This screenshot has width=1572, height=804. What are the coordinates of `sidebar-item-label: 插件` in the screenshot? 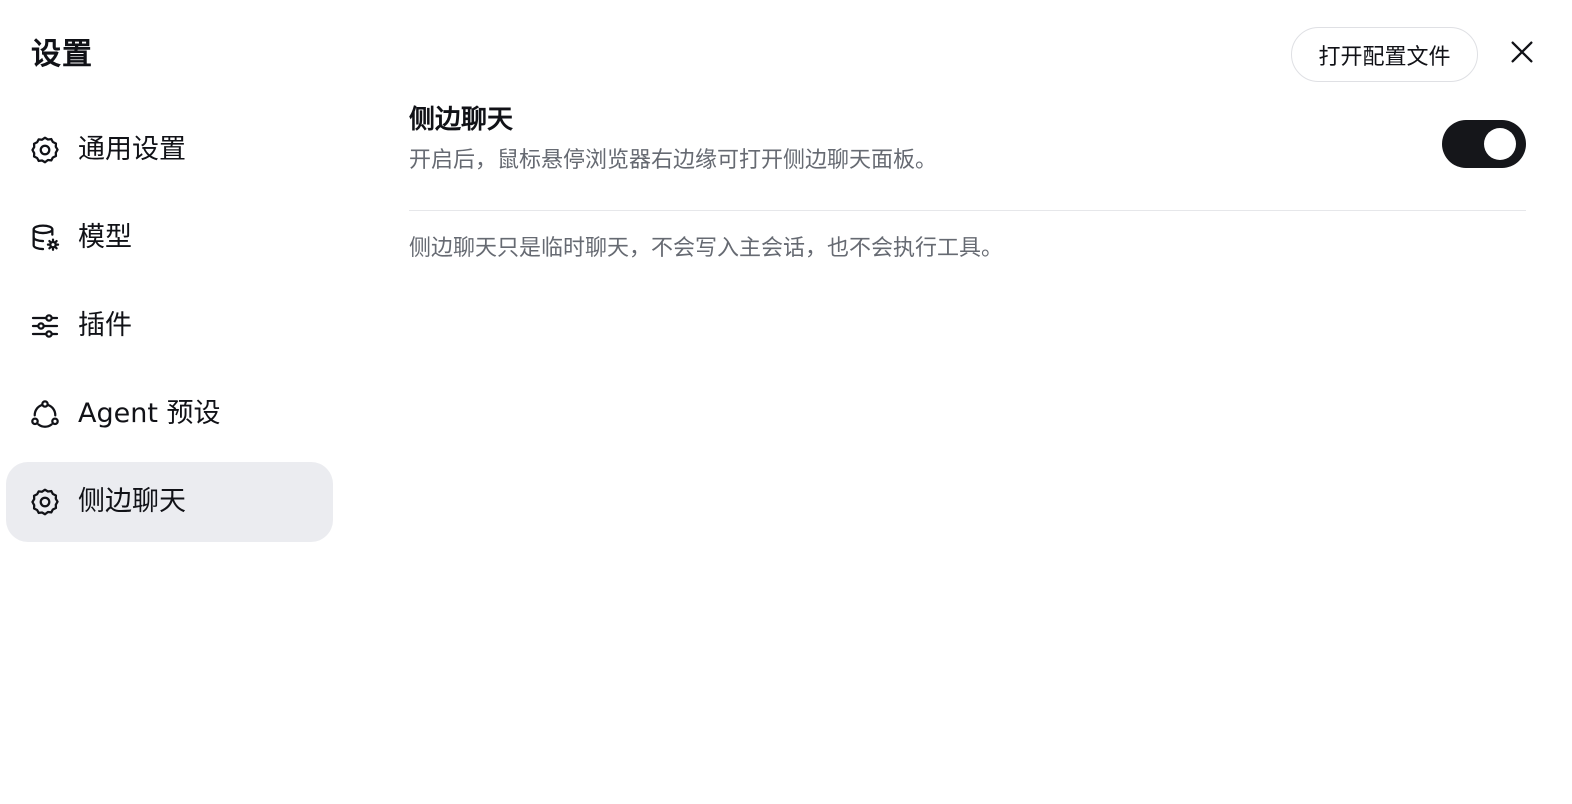 It's located at (105, 325).